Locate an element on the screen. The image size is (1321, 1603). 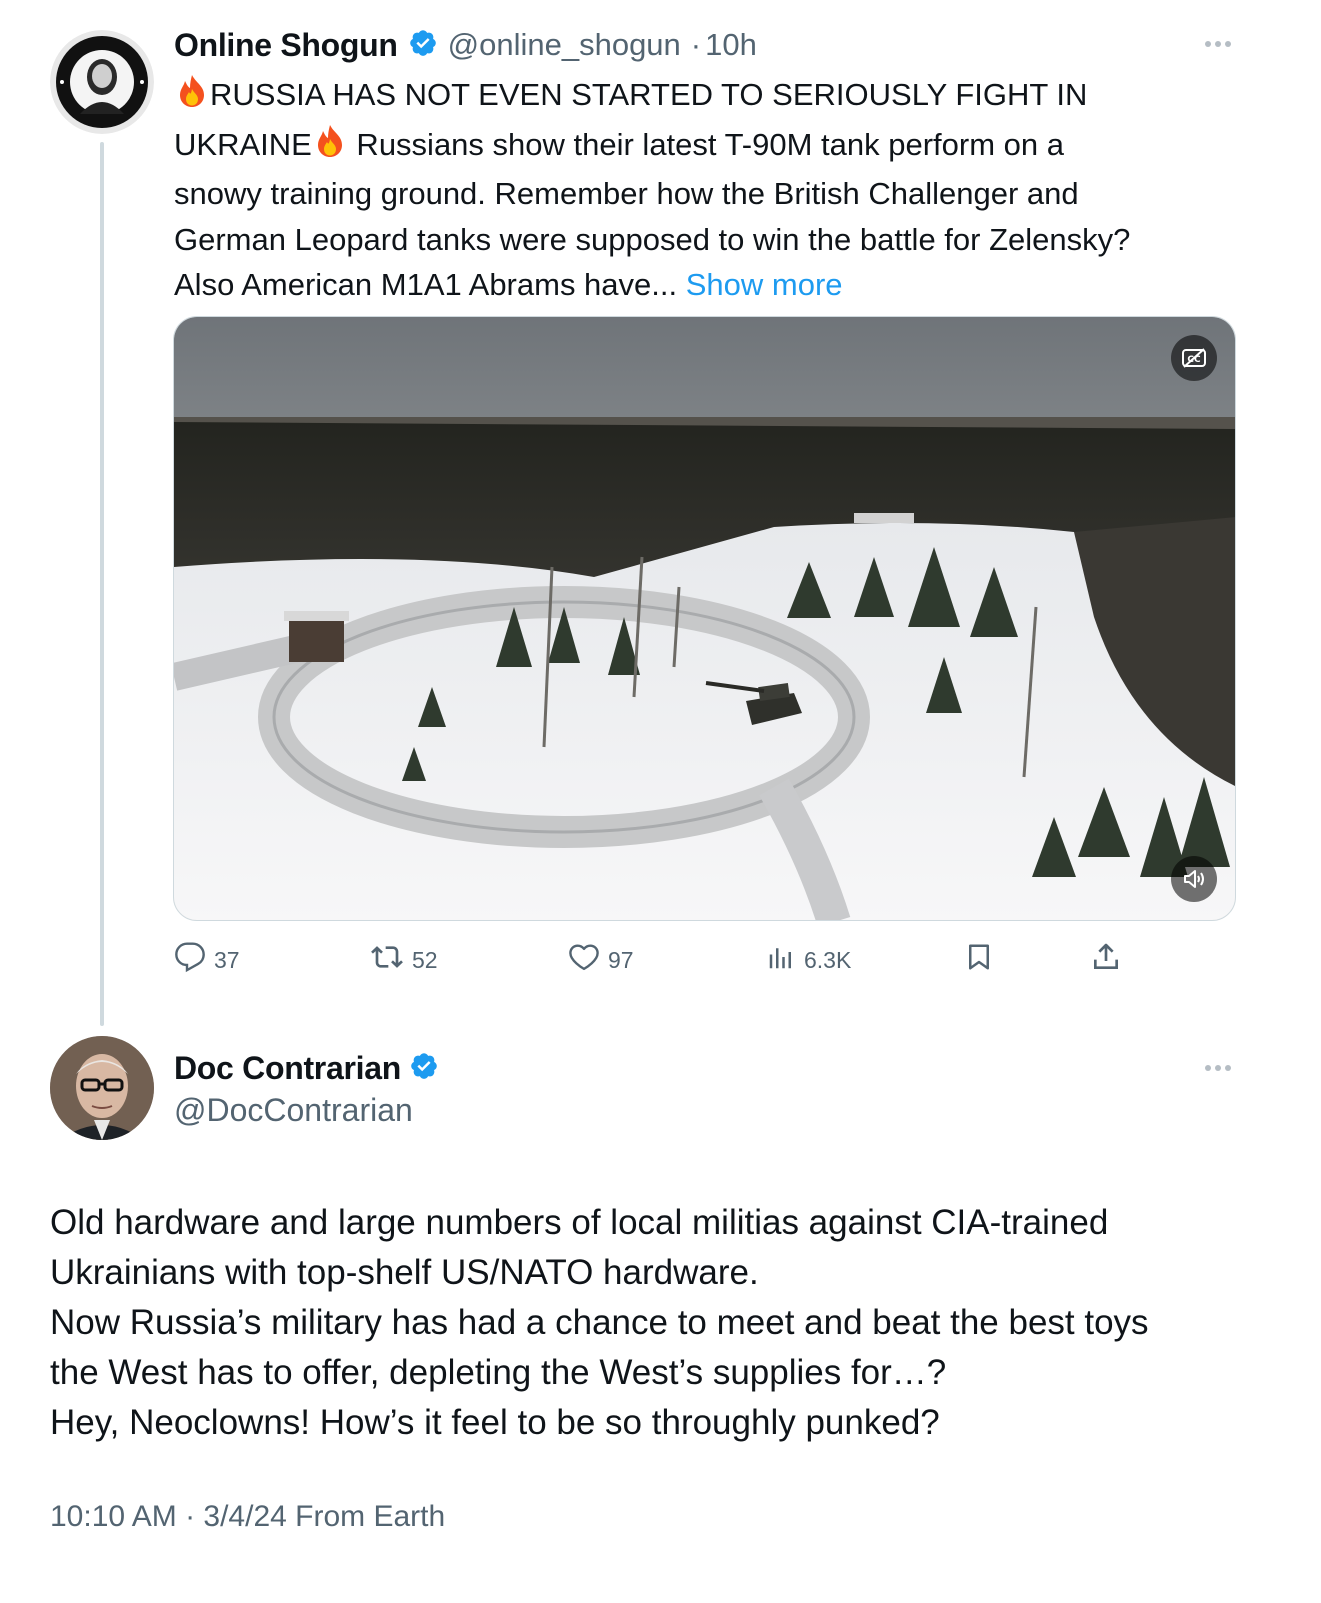
quoted-tweet-header: Online Shogun @online_shogun · 10h is located at coordinates (465, 45).